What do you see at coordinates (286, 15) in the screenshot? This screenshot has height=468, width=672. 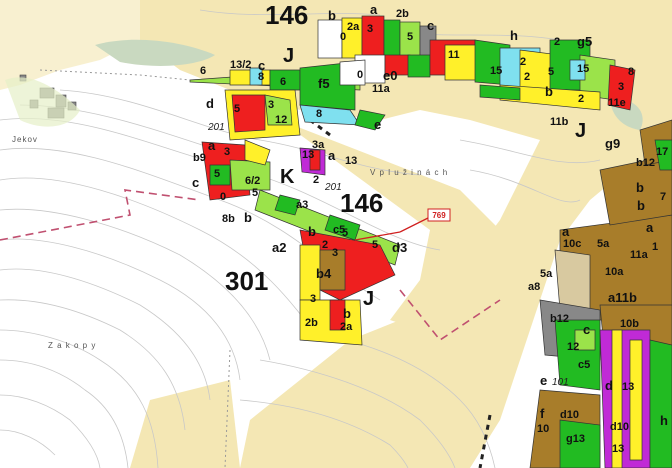 I see `block-146-top: 146` at bounding box center [286, 15].